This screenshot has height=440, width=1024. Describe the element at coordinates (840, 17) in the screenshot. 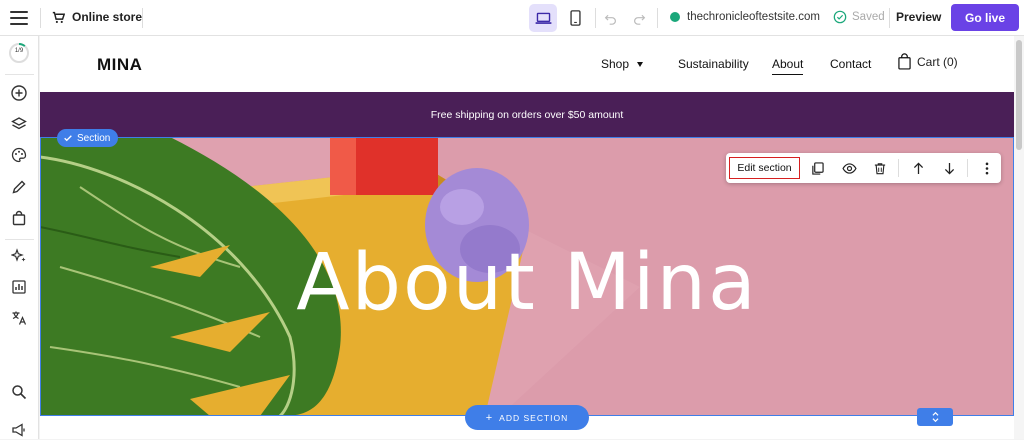

I see `check-circle-icon` at that location.